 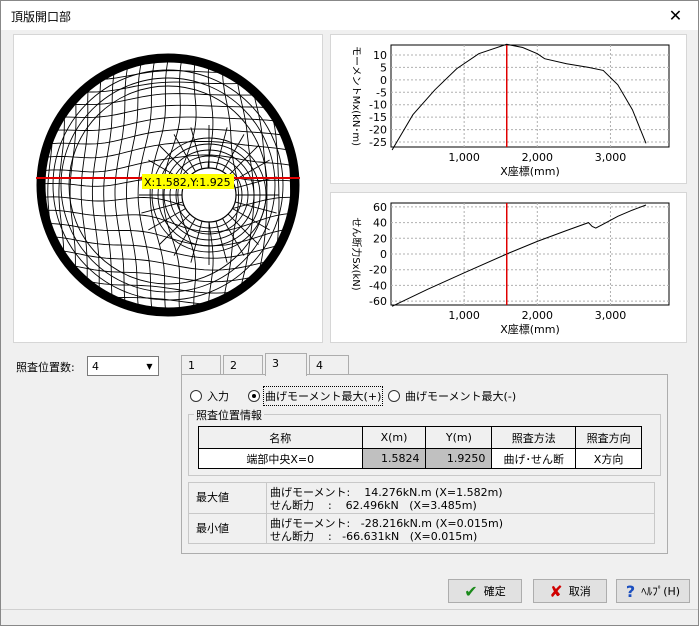 I want to click on radio-input: 入力, so click(x=209, y=396).